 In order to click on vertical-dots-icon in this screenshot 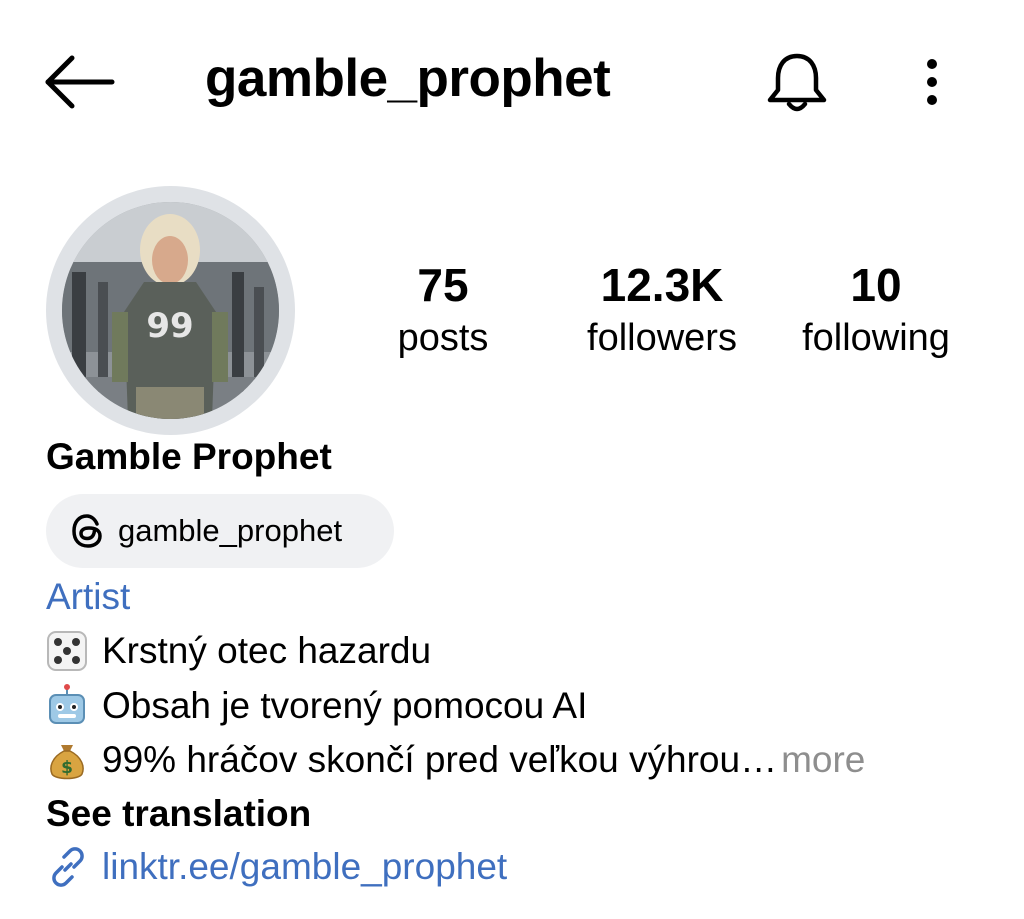, I will do `click(932, 82)`.